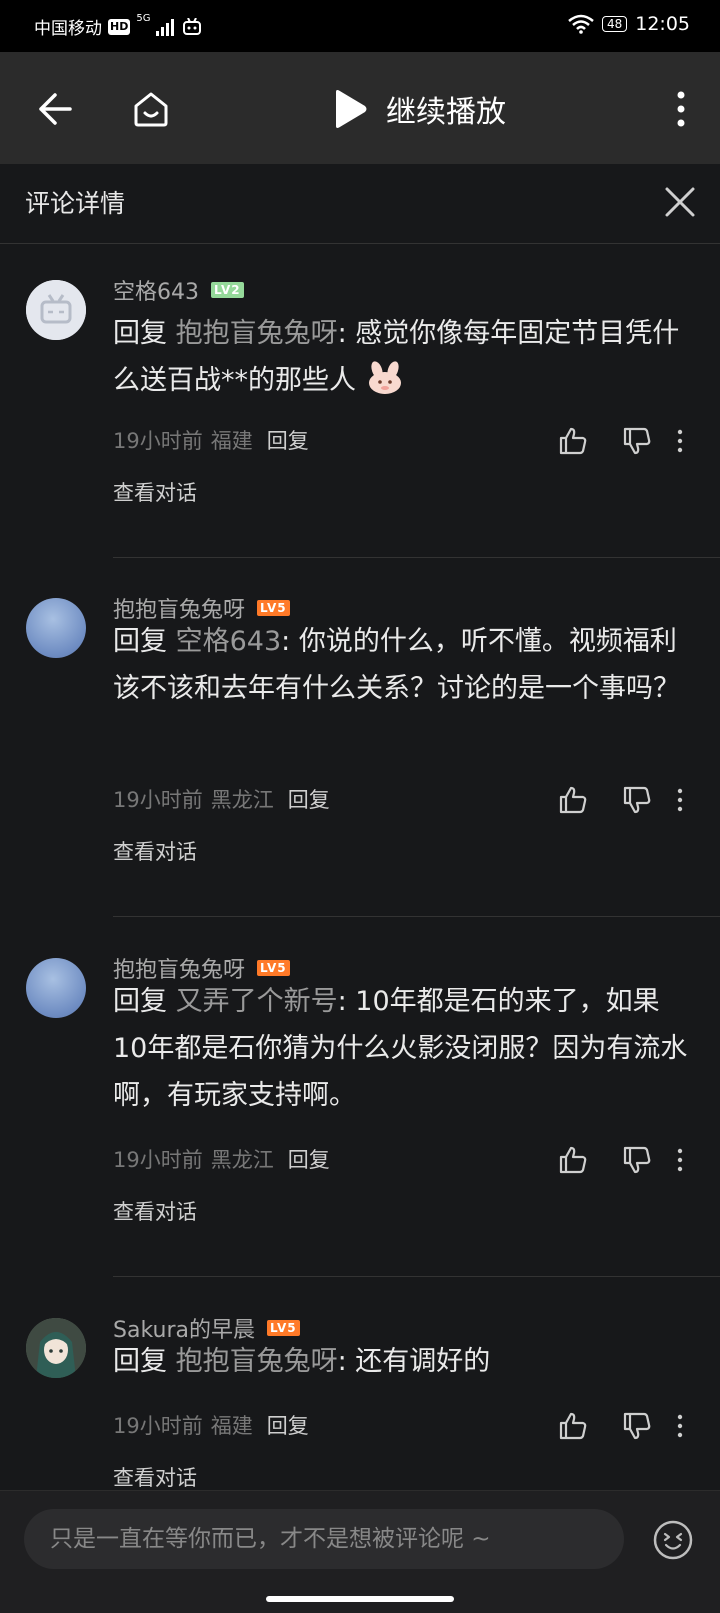  Describe the element at coordinates (662, 24) in the screenshot. I see `clock: 12:05` at that location.